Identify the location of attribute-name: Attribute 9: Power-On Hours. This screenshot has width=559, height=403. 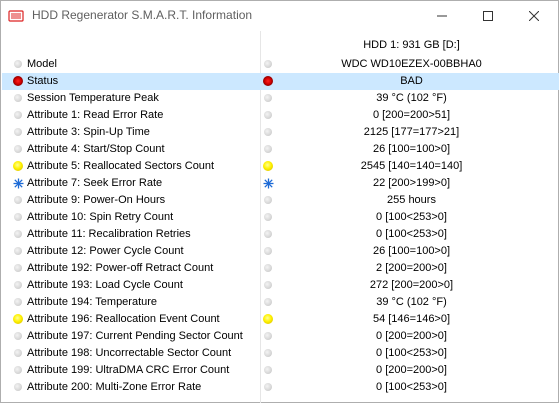
(96, 200).